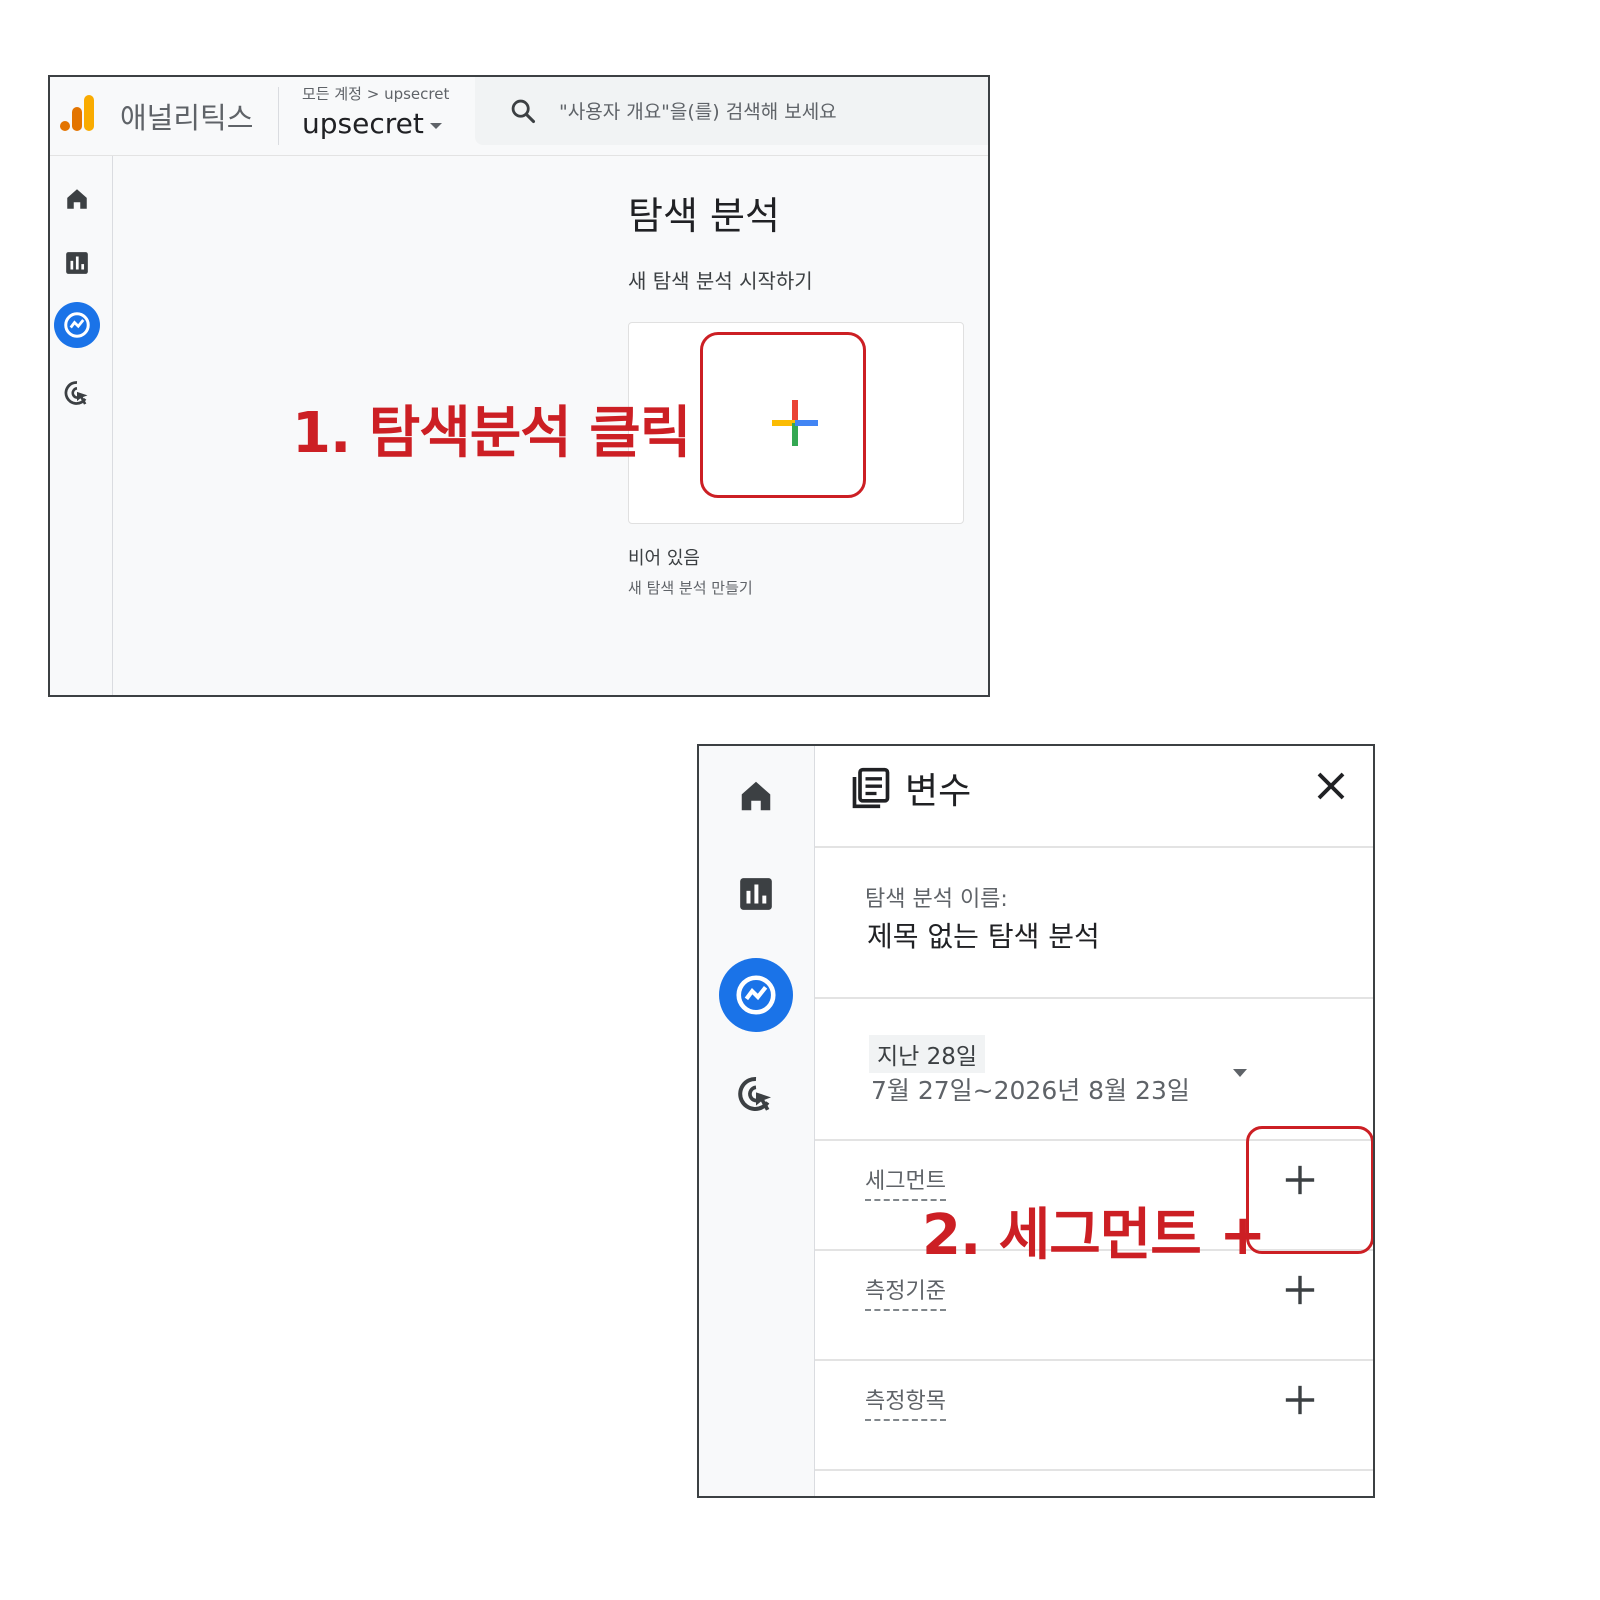  Describe the element at coordinates (1094, 1235) in the screenshot. I see `annotation-step-2: 2. 세그먼트 +` at that location.